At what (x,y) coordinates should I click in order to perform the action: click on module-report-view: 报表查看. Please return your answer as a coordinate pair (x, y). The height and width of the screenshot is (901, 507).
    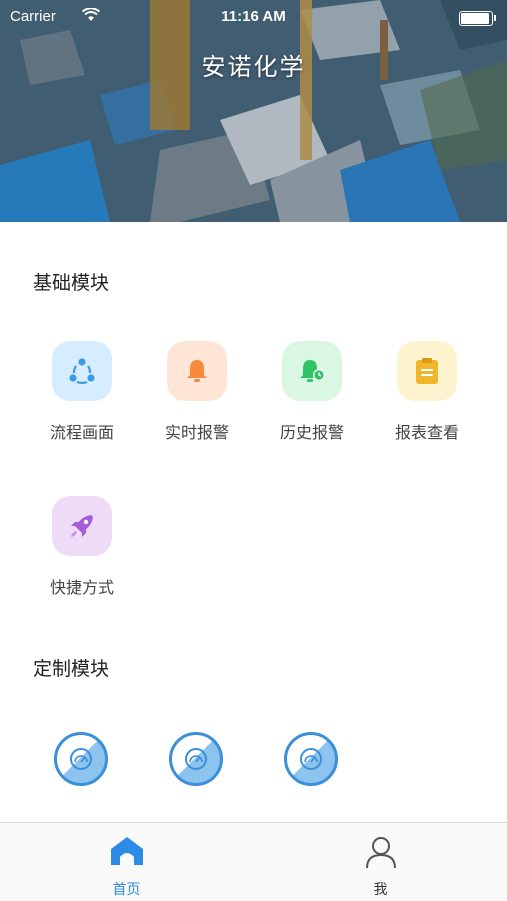
    Looking at the image, I should click on (427, 392).